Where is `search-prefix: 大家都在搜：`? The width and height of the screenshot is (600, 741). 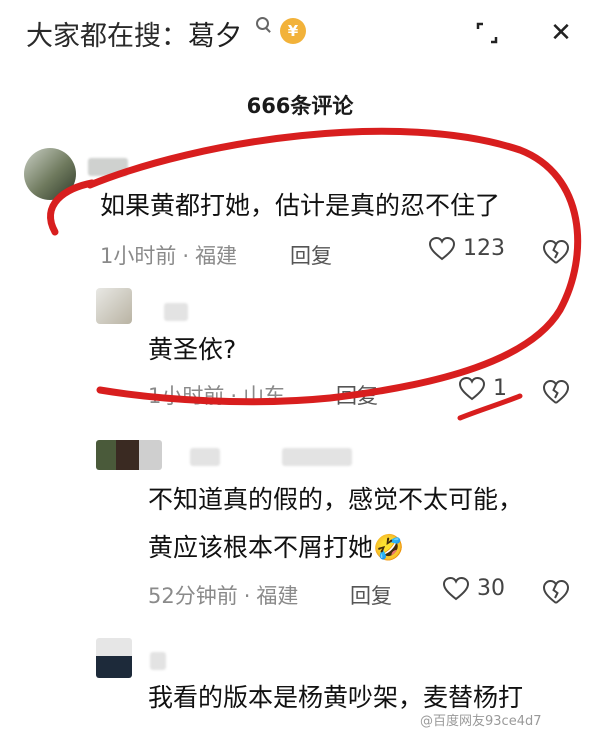 search-prefix: 大家都在搜： is located at coordinates (107, 36).